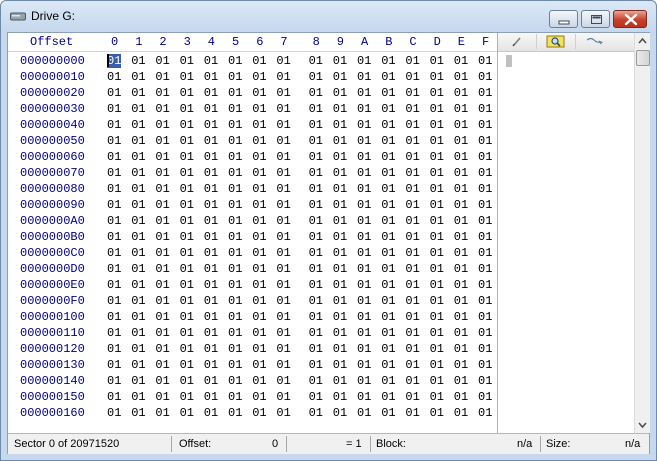  Describe the element at coordinates (517, 41) in the screenshot. I see `pen-tool-button` at that location.